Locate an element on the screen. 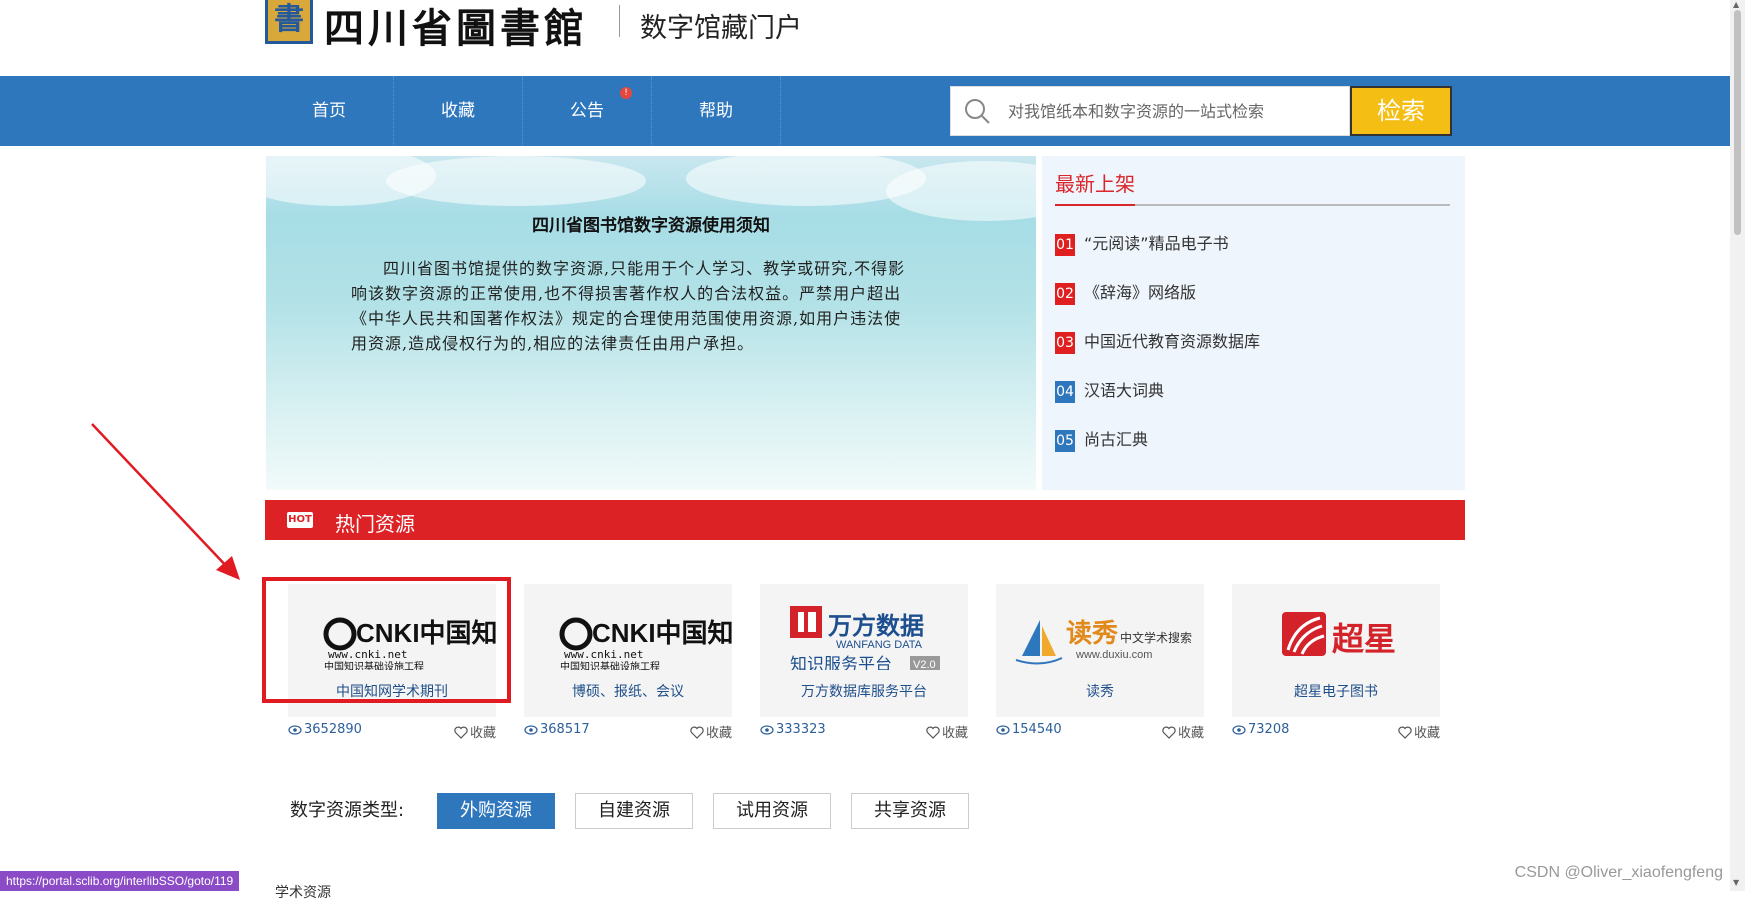 This screenshot has width=1745, height=902. view-count-value: 3652890 is located at coordinates (333, 729).